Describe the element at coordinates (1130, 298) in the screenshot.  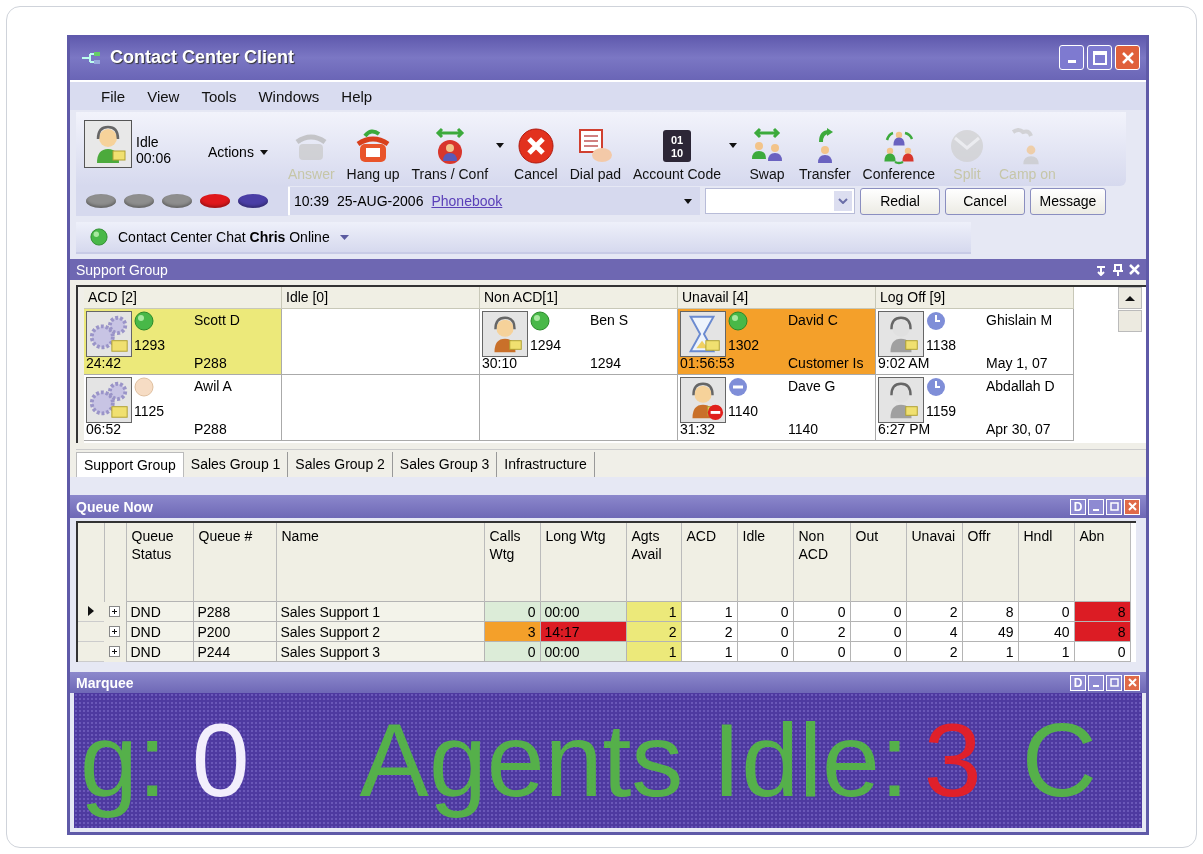
I see `scroll-up-icon` at that location.